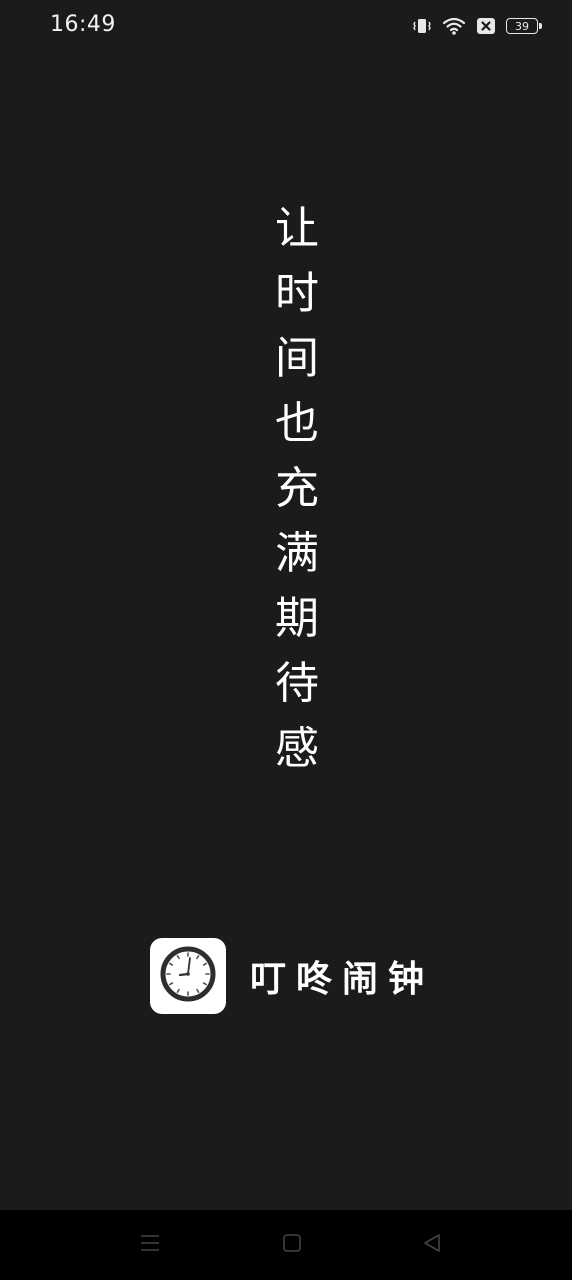 This screenshot has height=1280, width=572. I want to click on slogan-char: 满, so click(297, 553).